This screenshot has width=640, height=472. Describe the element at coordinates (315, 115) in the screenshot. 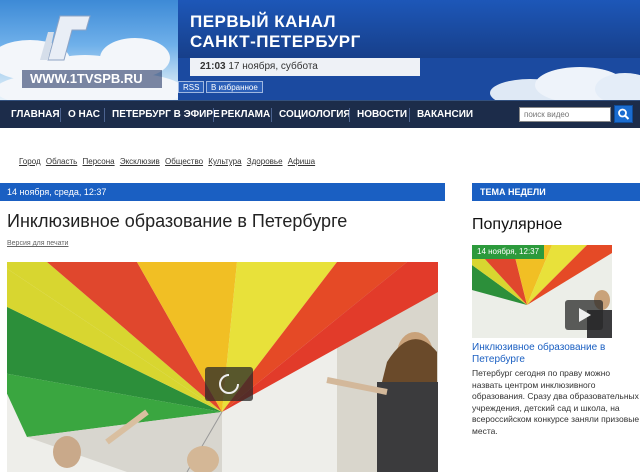

I see `nav-item-sociology: СОЦИОЛОГИЯ` at that location.